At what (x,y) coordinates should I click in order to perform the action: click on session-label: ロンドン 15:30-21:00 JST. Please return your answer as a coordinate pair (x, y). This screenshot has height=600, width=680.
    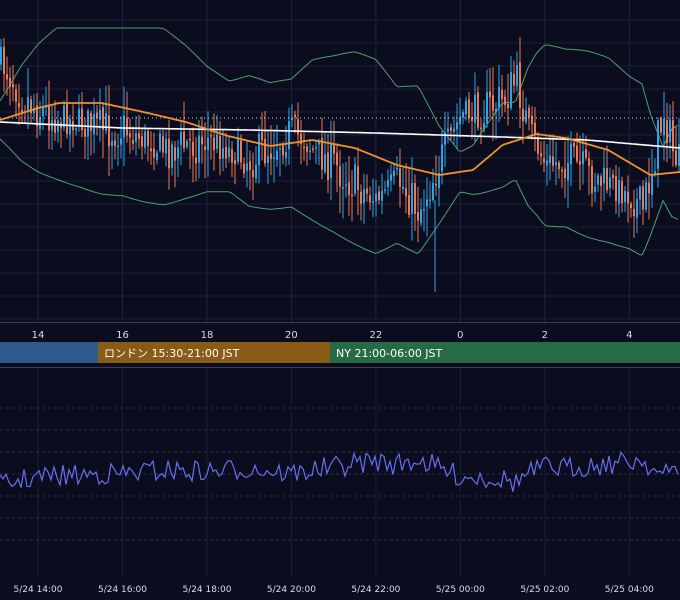
    Looking at the image, I should click on (172, 353).